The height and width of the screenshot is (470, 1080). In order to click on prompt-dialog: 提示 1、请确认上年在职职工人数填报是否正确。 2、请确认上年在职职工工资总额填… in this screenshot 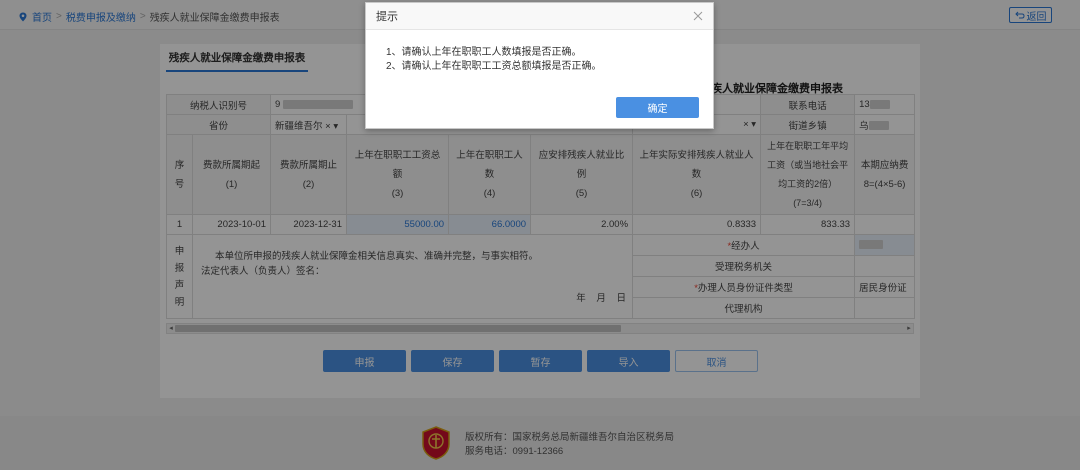, I will do `click(539, 65)`.